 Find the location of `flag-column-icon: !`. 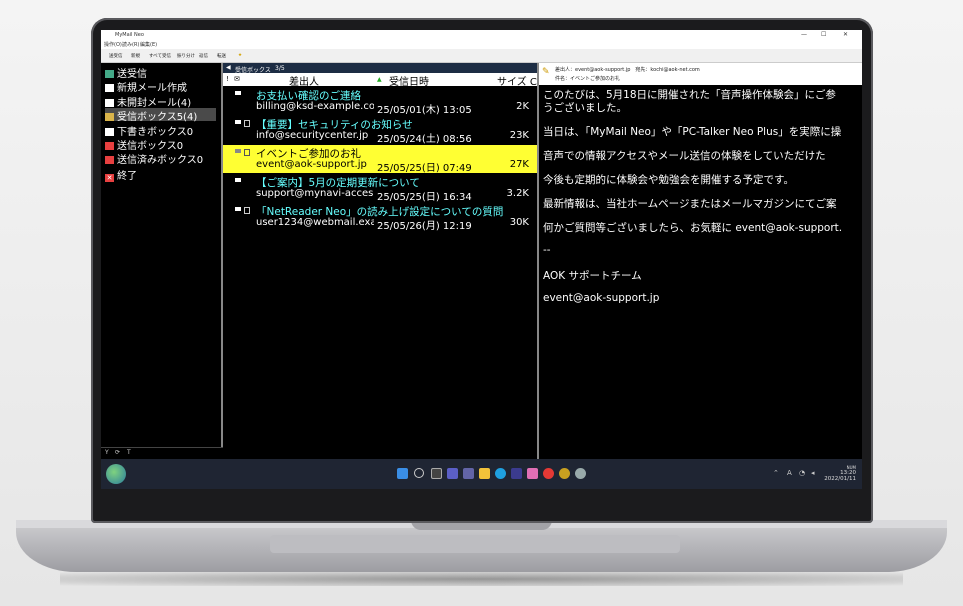

flag-column-icon: ! is located at coordinates (227, 79).